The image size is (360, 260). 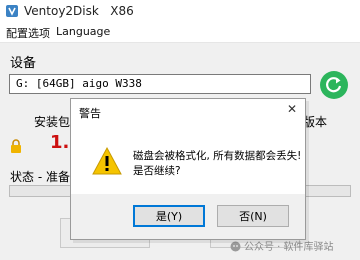 What do you see at coordinates (157, 171) in the screenshot?
I see `dialog-message-line2: 是否继续?` at bounding box center [157, 171].